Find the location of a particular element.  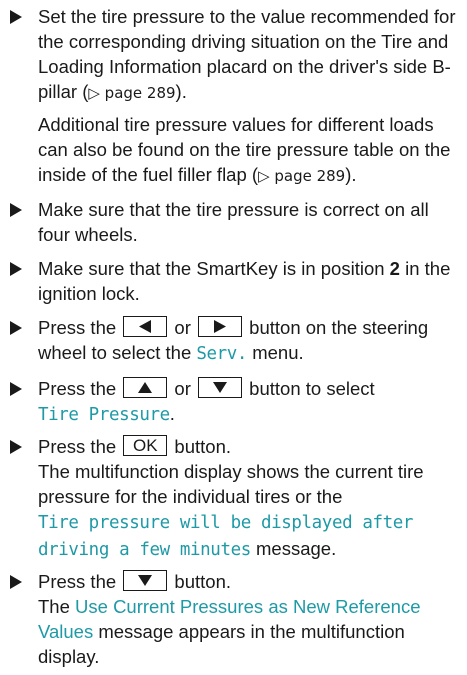

left-arrow-button is located at coordinates (145, 327).